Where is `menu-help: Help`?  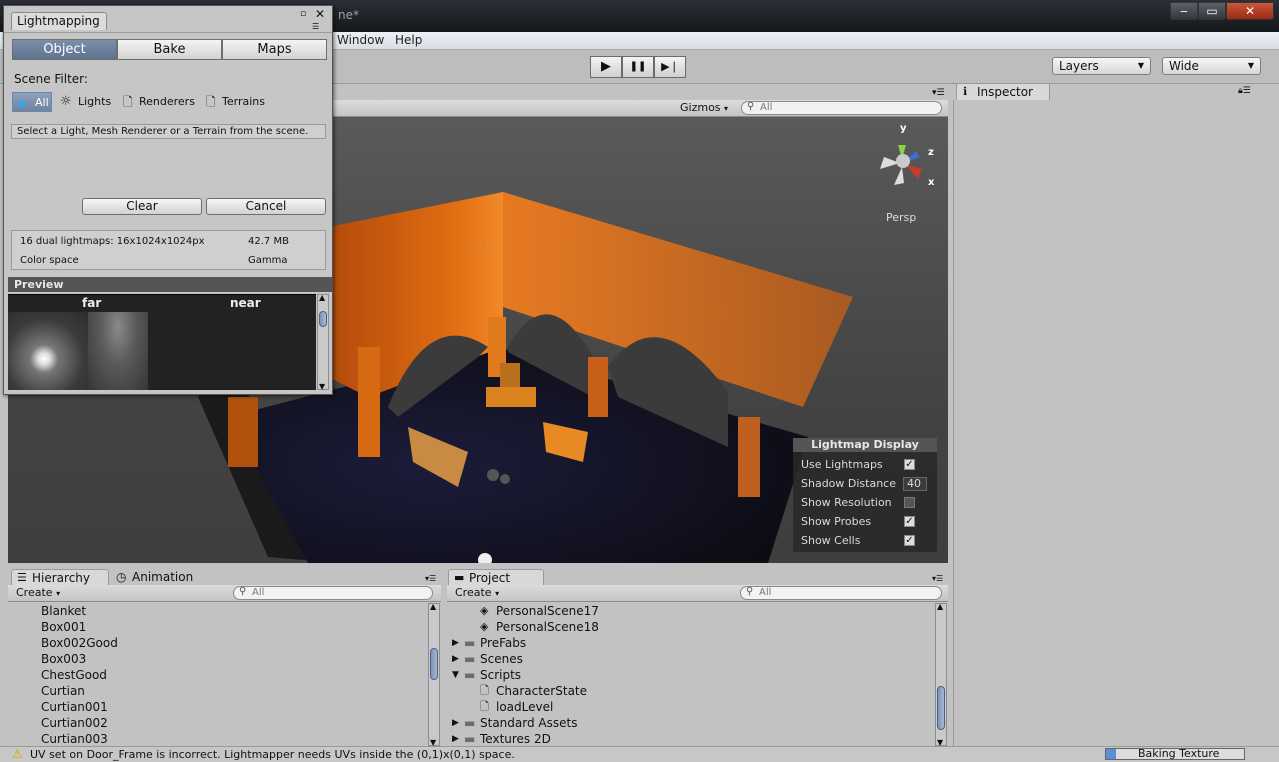 menu-help: Help is located at coordinates (408, 40).